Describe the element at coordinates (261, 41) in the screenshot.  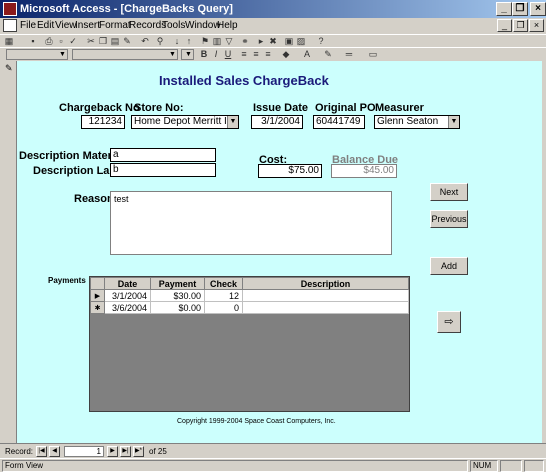
I see `new-record-icon: ▸` at that location.